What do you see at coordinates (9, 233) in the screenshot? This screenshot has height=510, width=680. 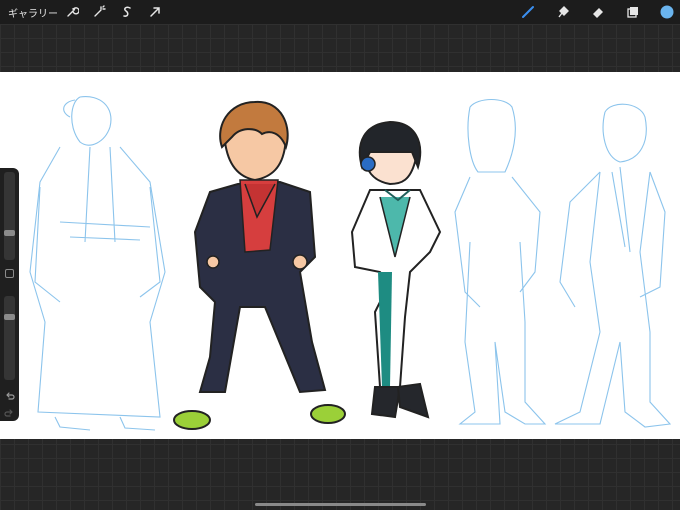 I see `brush-size-knob` at bounding box center [9, 233].